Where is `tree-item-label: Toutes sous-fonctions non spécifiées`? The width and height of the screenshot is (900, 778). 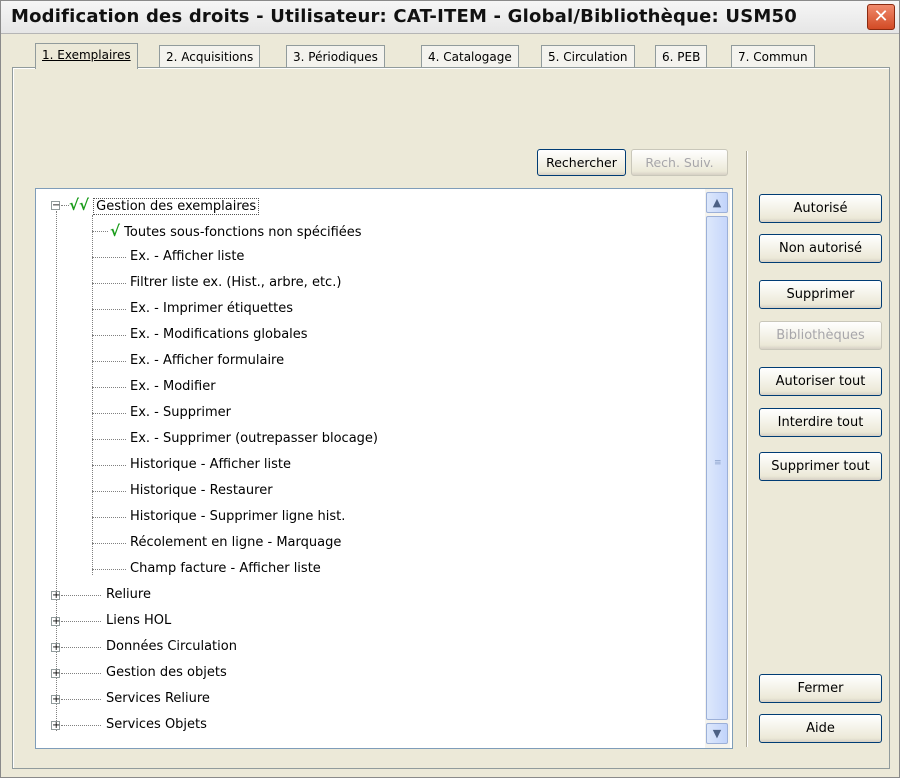 tree-item-label: Toutes sous-fonctions non spécifiées is located at coordinates (243, 232).